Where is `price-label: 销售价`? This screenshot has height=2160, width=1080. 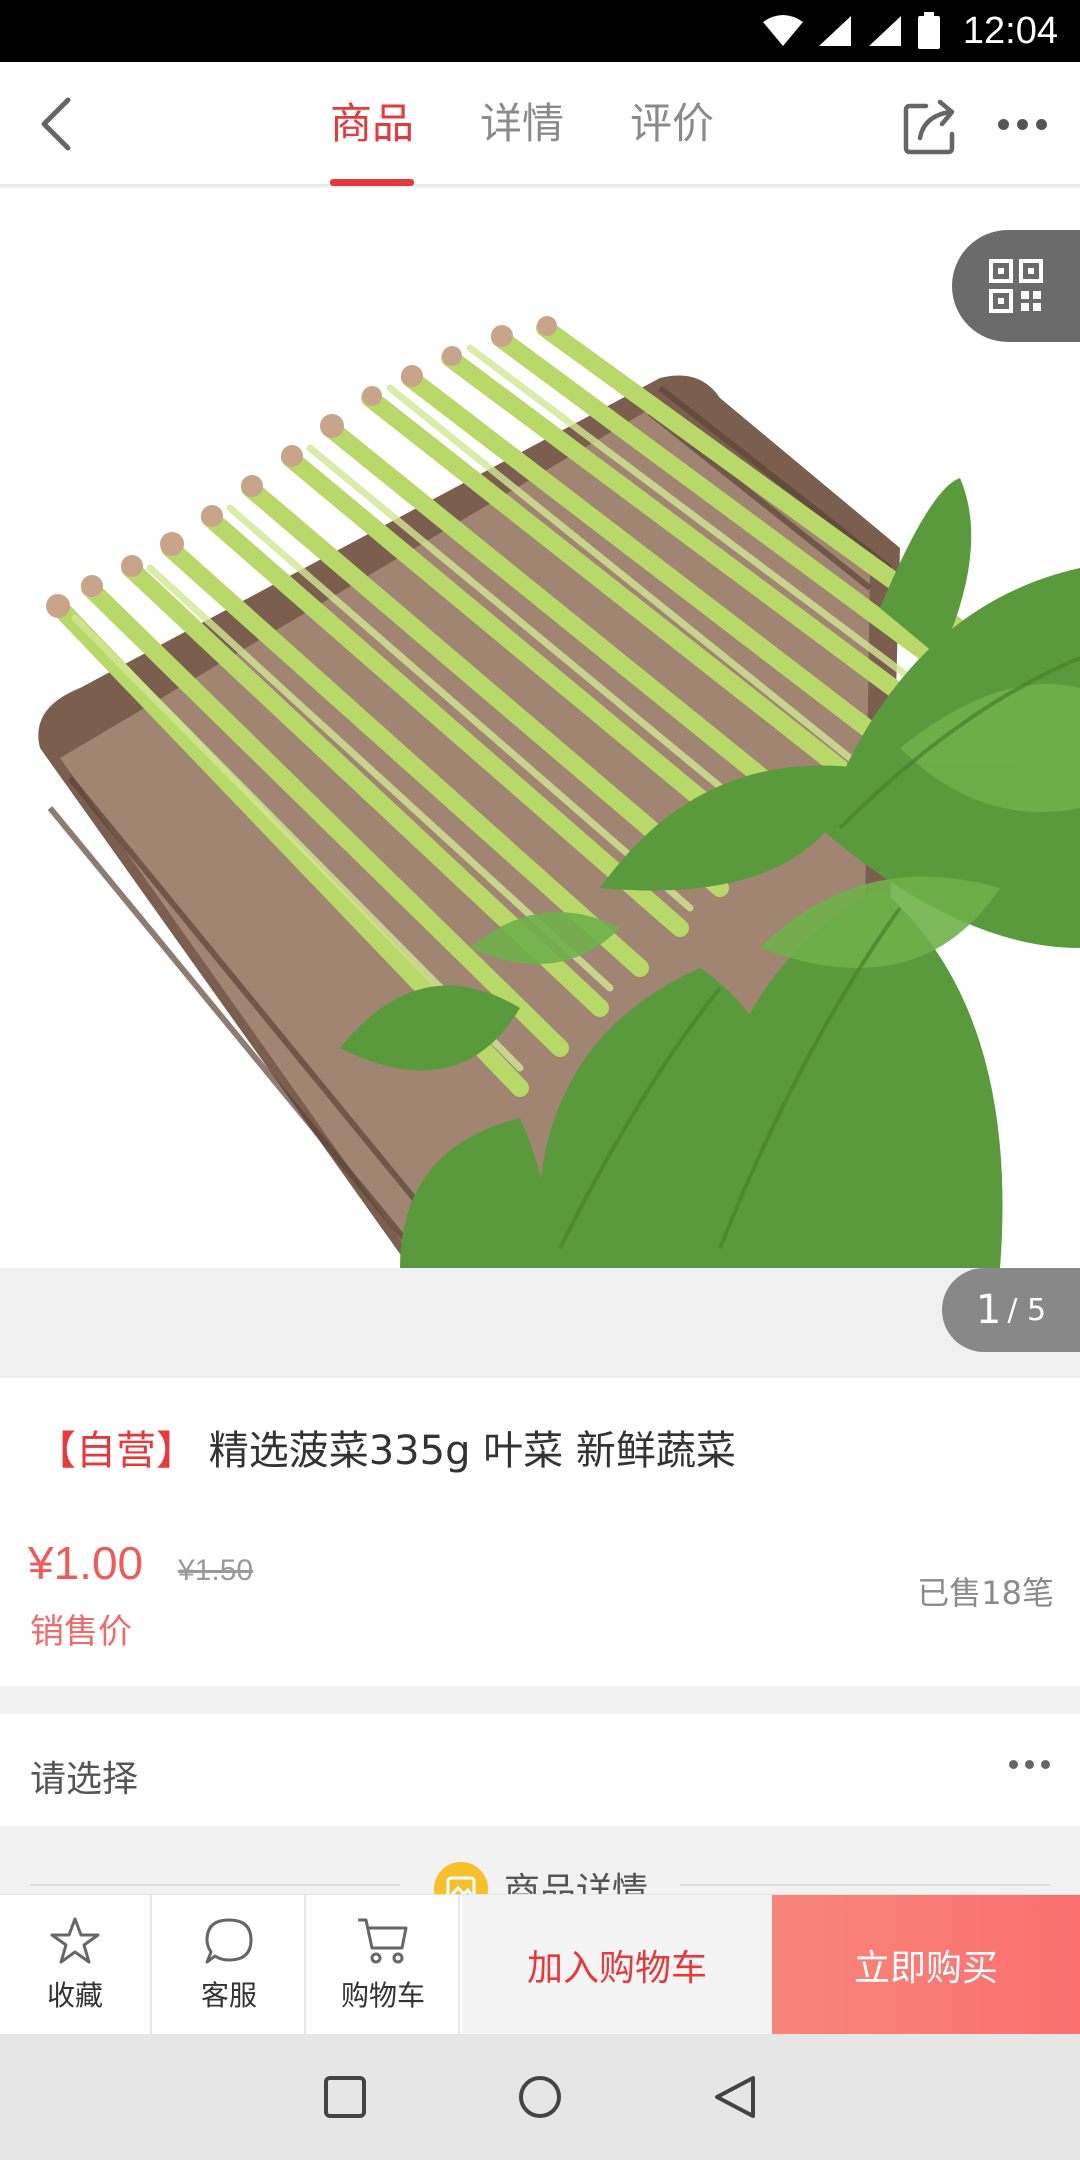
price-label: 销售价 is located at coordinates (81, 1632).